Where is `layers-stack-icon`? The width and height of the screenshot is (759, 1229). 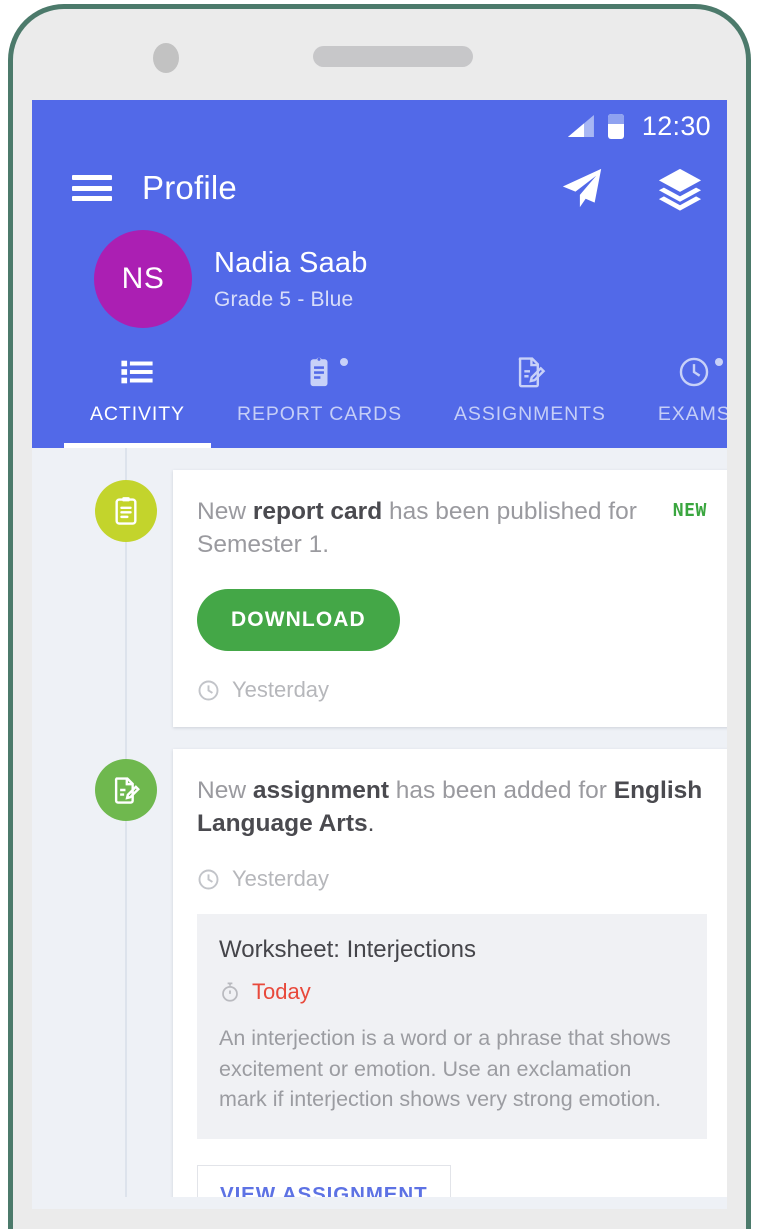 layers-stack-icon is located at coordinates (680, 188).